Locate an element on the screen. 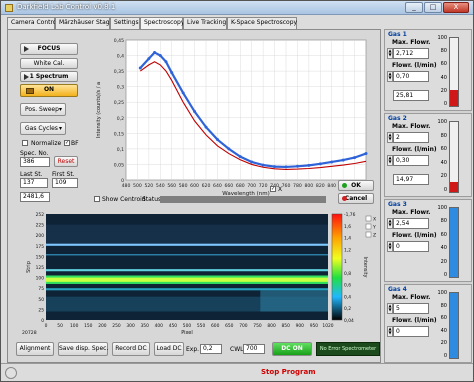  x-tick-label: 0 is located at coordinates (46, 326).